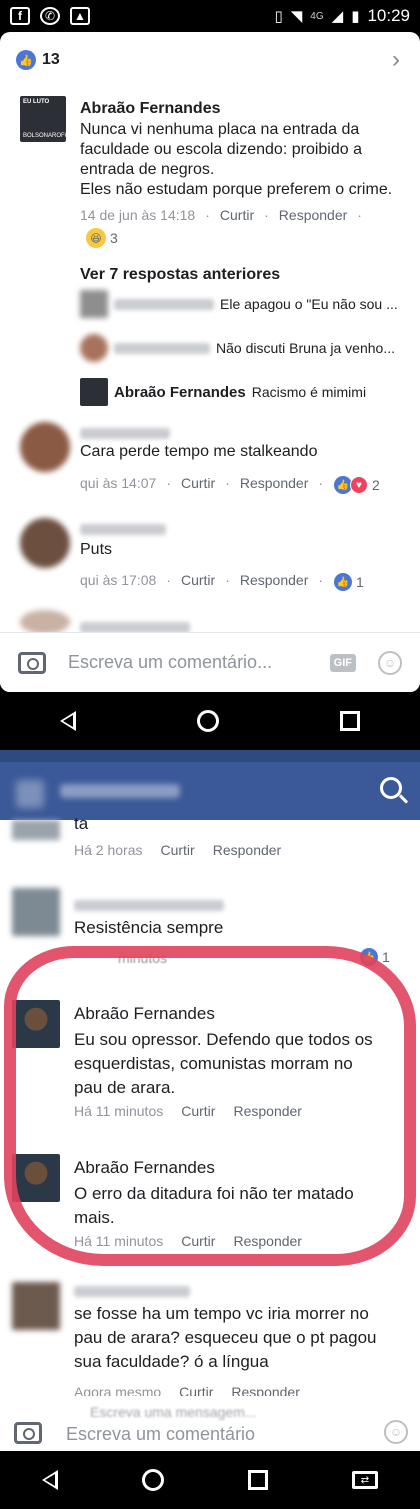 The width and height of the screenshot is (420, 1509). Describe the element at coordinates (355, 16) in the screenshot. I see `battery-icon: ▮` at that location.